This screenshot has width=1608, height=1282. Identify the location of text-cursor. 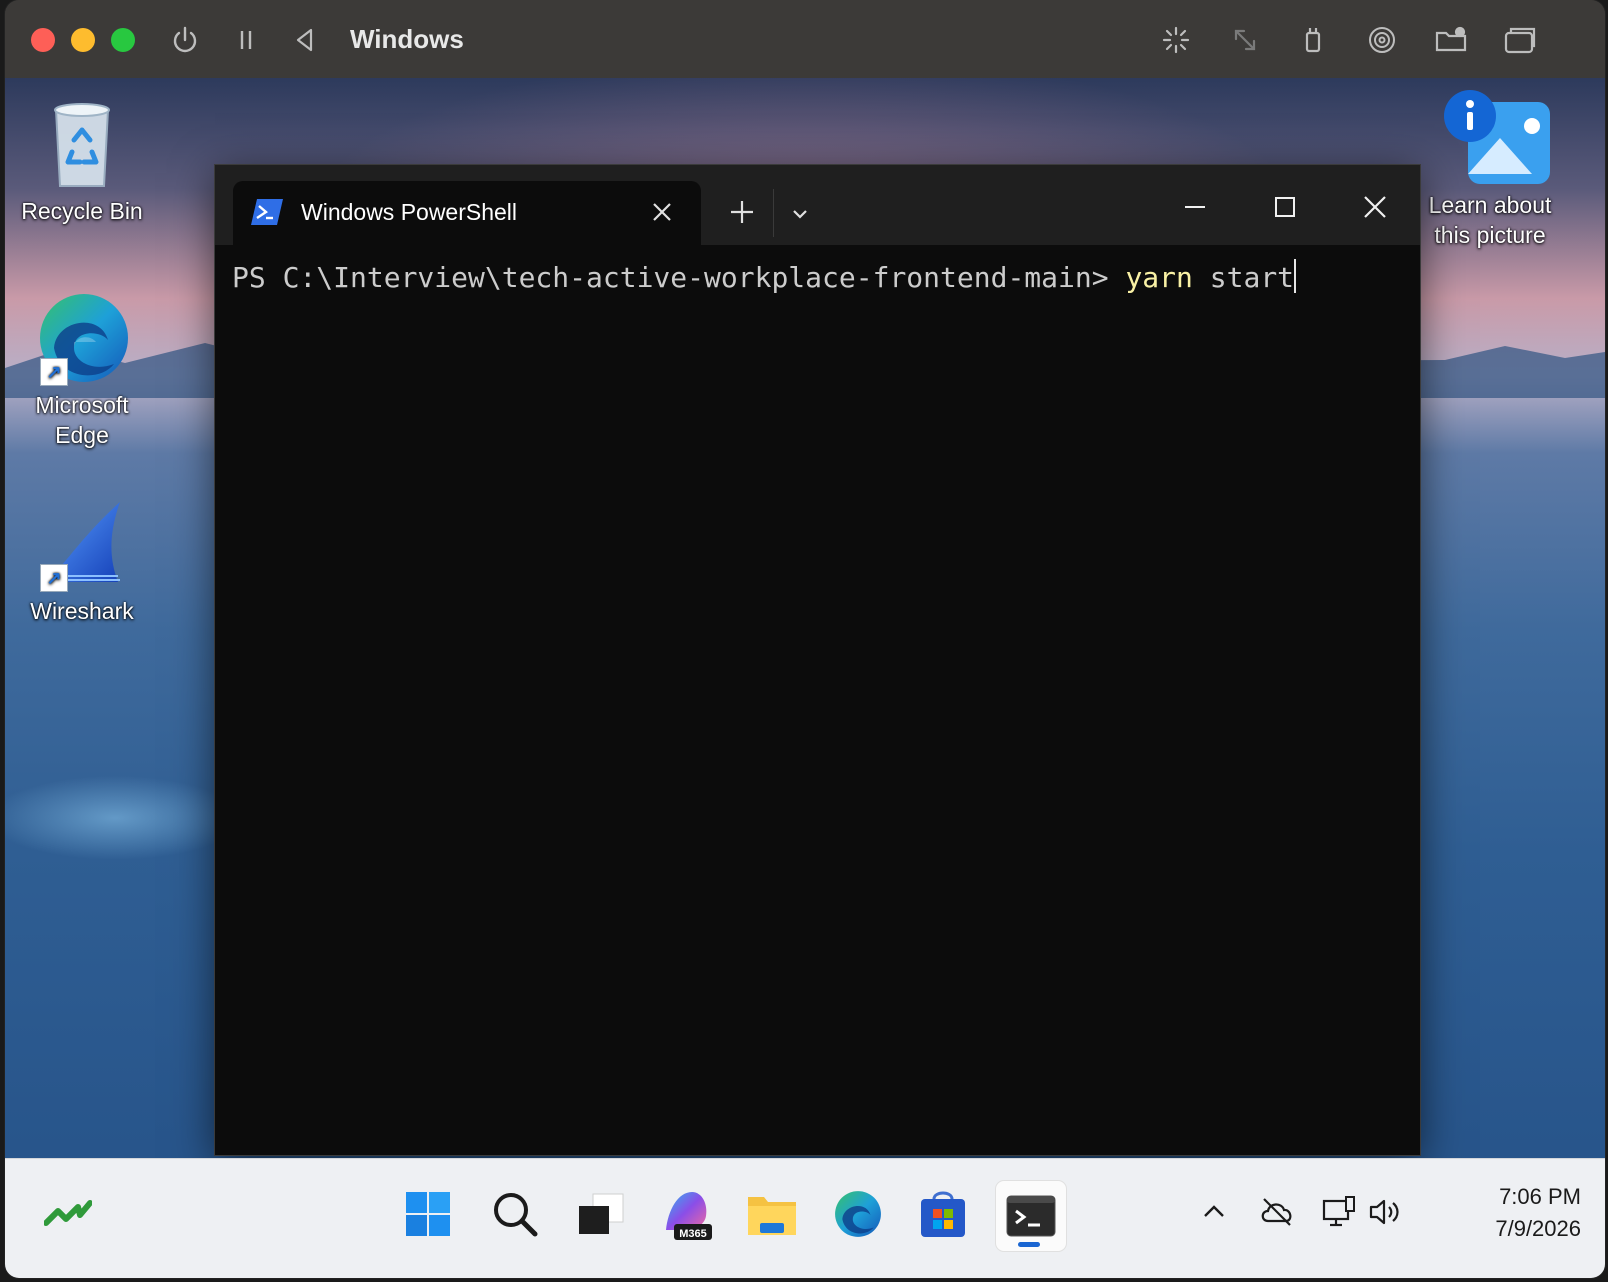
(1295, 276).